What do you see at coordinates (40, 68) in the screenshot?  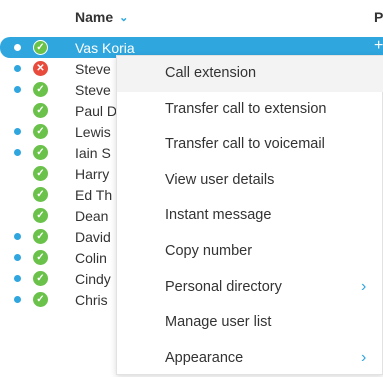 I see `busy-status-icon: ✕` at bounding box center [40, 68].